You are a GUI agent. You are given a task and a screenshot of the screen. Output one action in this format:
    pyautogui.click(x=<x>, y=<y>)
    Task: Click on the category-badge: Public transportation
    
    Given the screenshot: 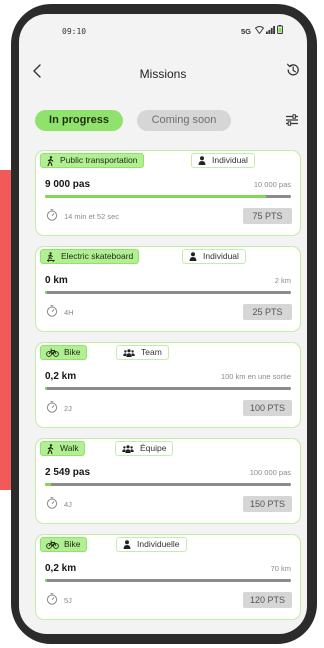 What is the action you would take?
    pyautogui.click(x=92, y=160)
    